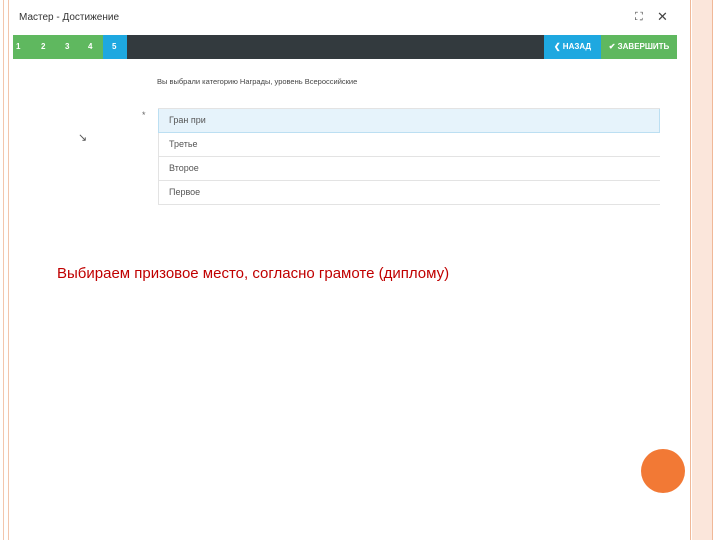  What do you see at coordinates (702, 270) in the screenshot?
I see `frame-band` at bounding box center [702, 270].